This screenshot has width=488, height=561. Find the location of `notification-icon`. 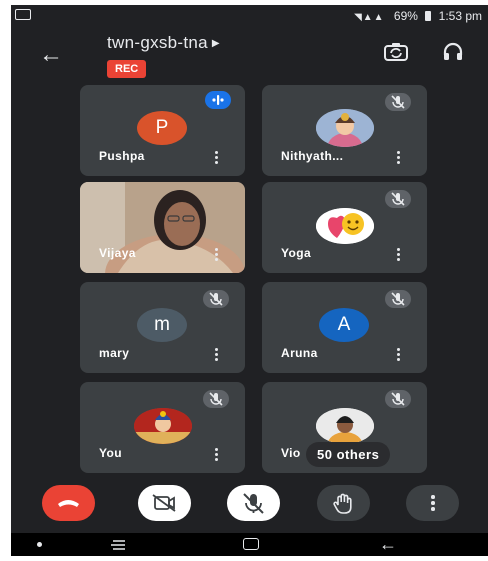

notification-icon is located at coordinates (23, 14).